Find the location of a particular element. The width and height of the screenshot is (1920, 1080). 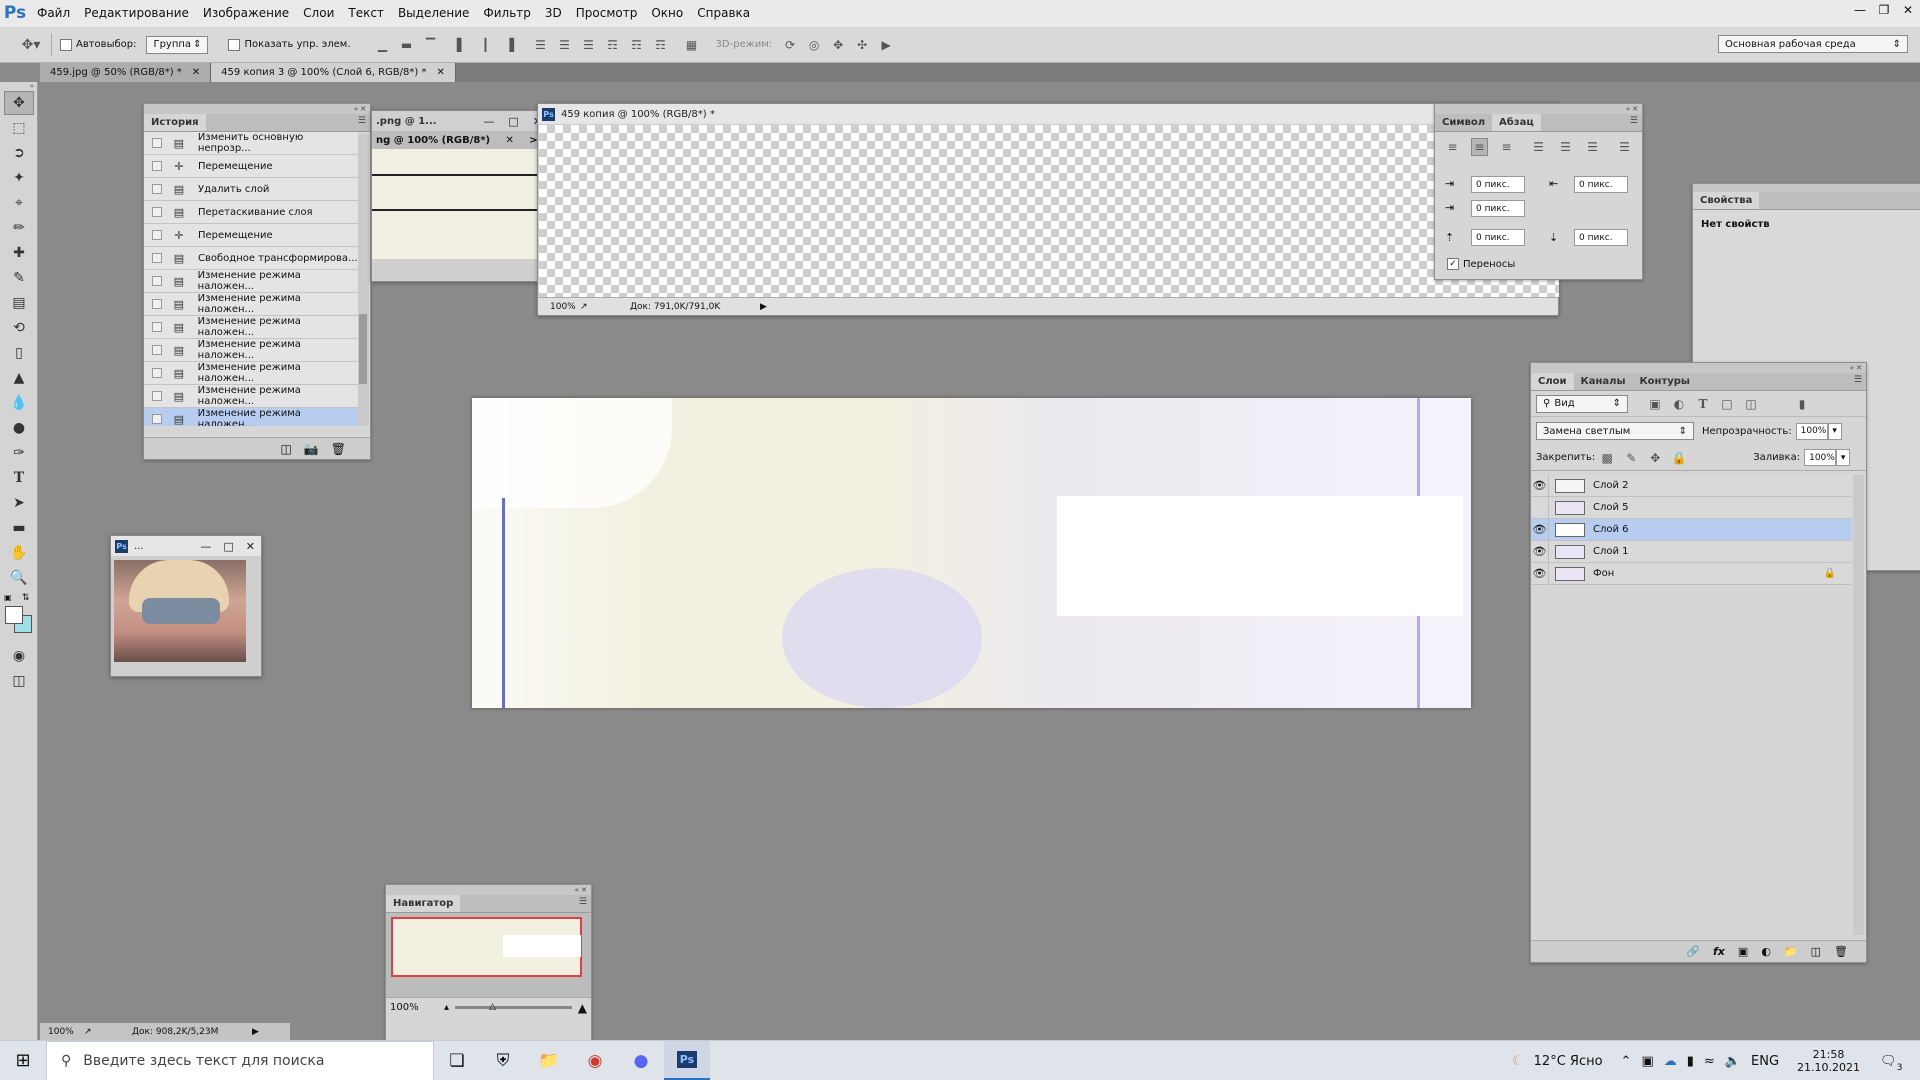

zoom-slider: △ is located at coordinates (513, 1007).